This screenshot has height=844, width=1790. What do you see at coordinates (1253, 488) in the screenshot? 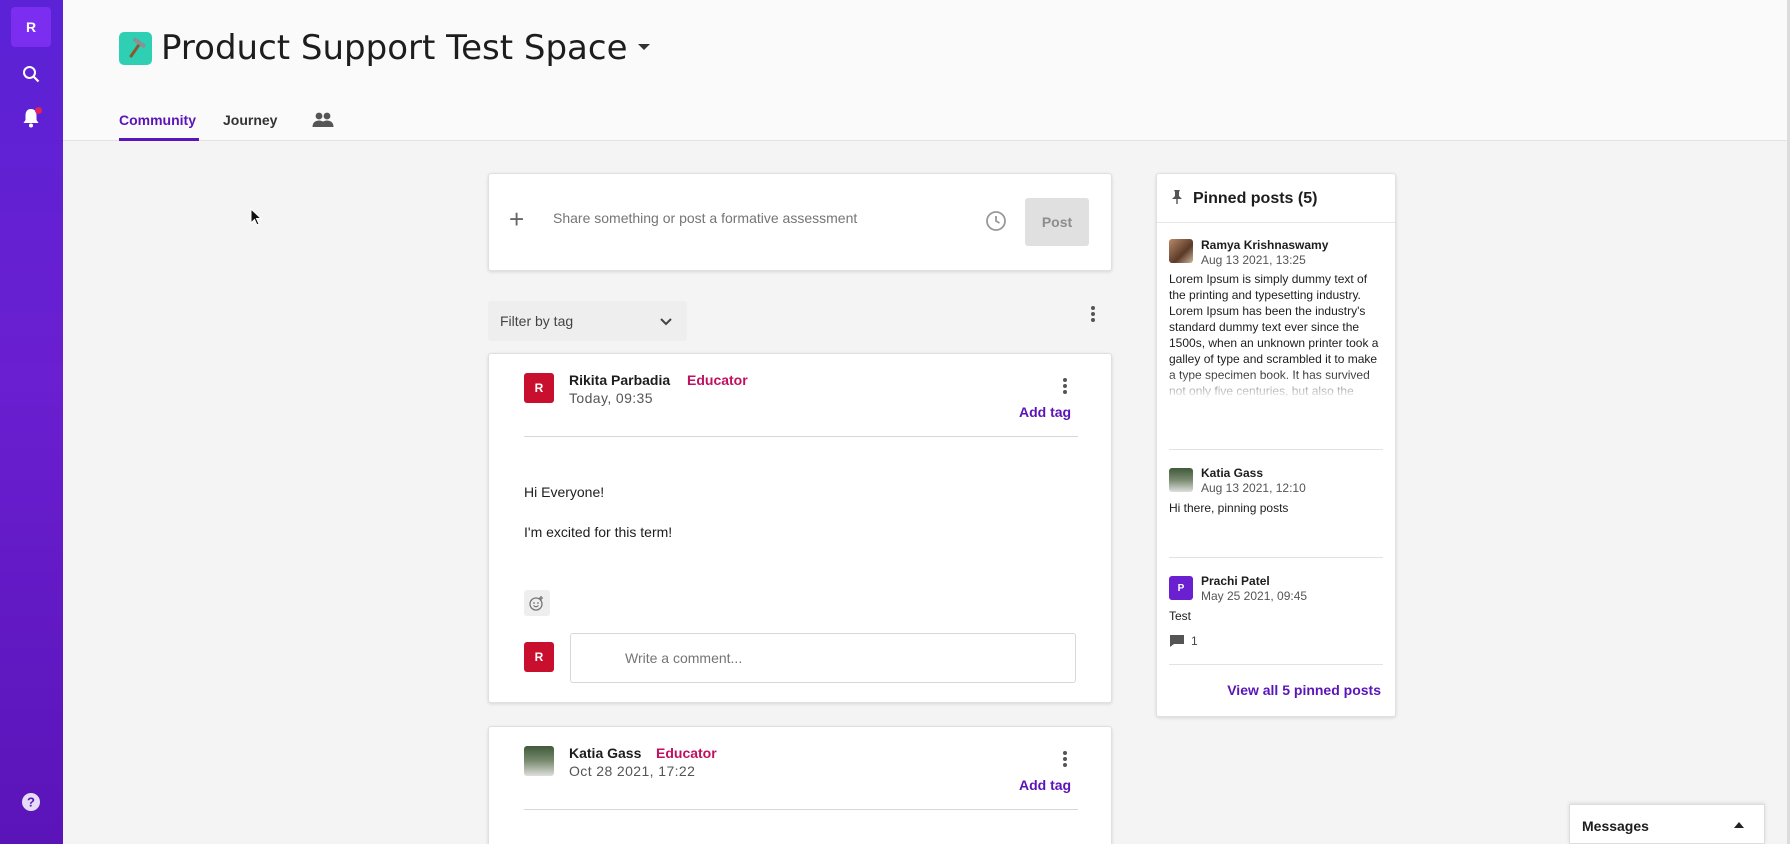
I see `pinned-date: Aug 13 2021, 12:10` at bounding box center [1253, 488].